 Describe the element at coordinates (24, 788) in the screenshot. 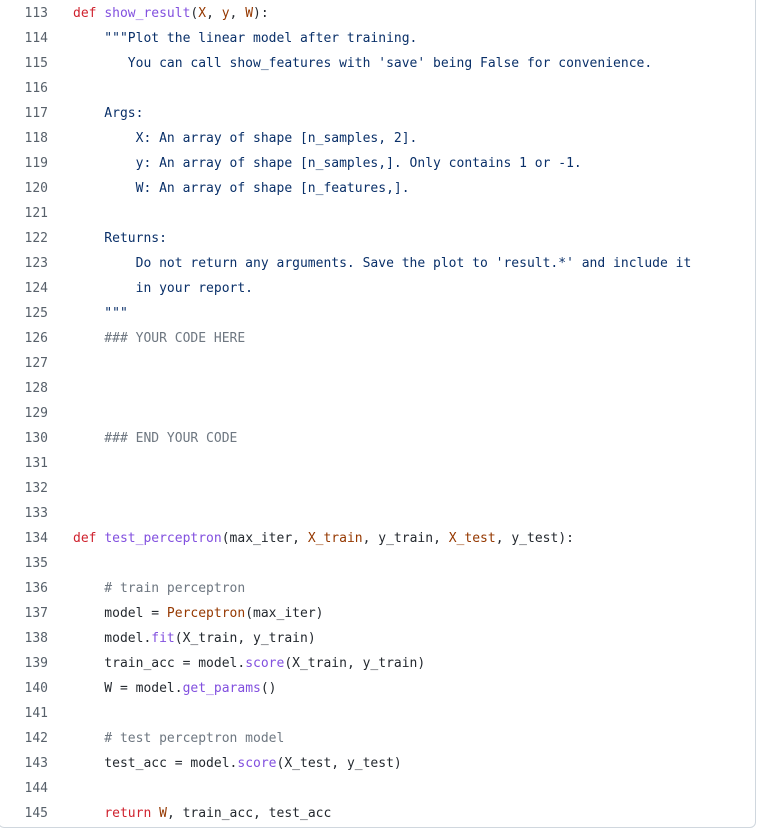

I see `line-number: 144` at that location.